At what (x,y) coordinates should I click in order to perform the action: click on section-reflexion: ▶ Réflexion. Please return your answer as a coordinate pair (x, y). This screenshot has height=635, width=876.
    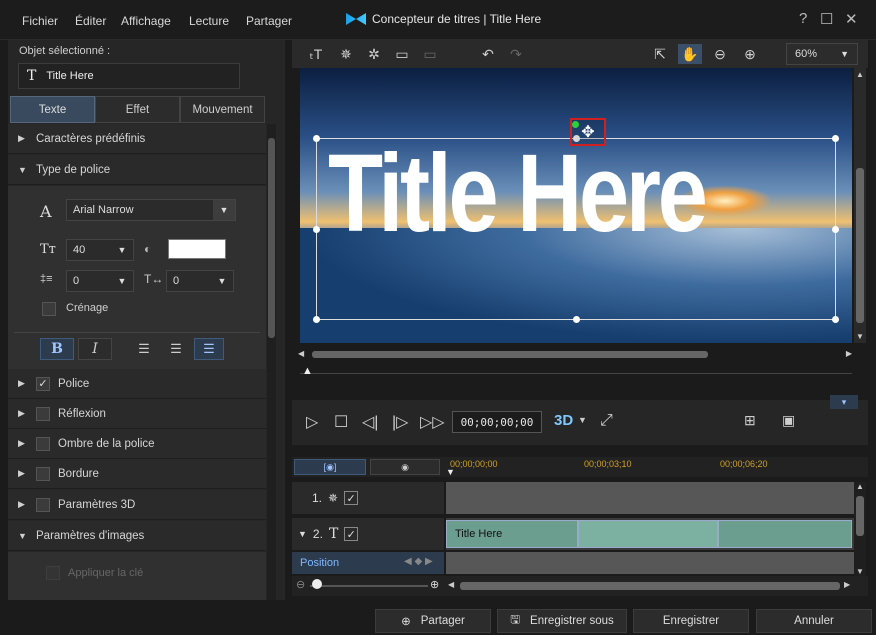
    Looking at the image, I should click on (137, 414).